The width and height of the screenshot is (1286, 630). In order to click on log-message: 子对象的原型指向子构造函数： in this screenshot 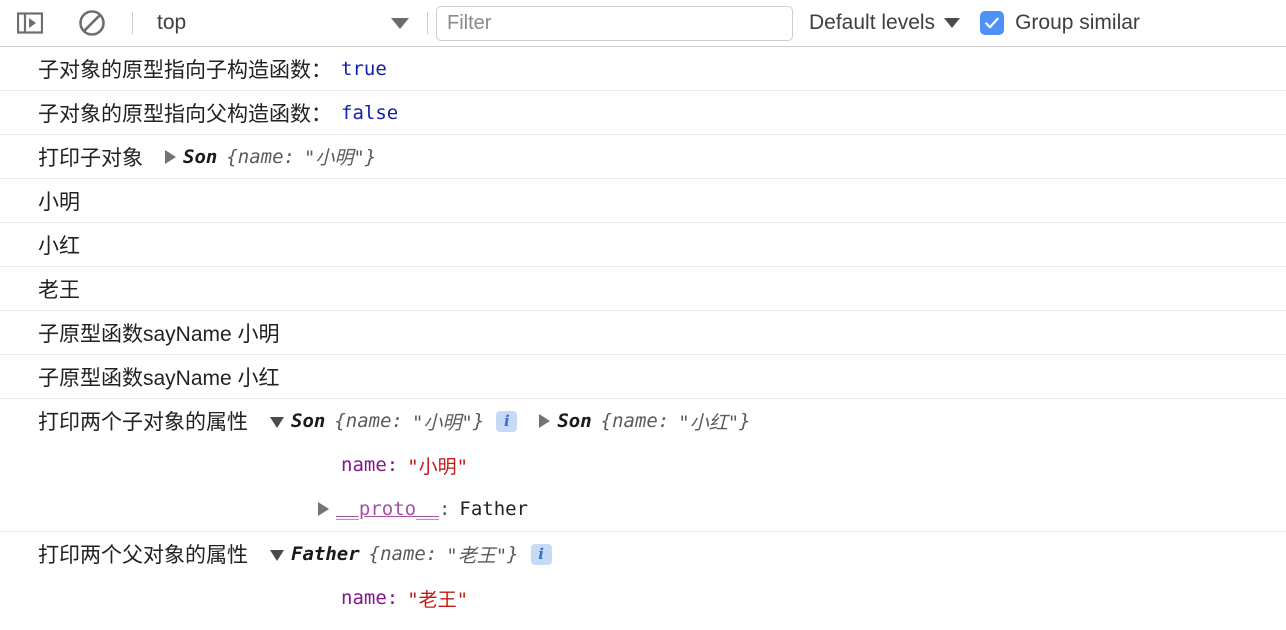, I will do `click(185, 70)`.